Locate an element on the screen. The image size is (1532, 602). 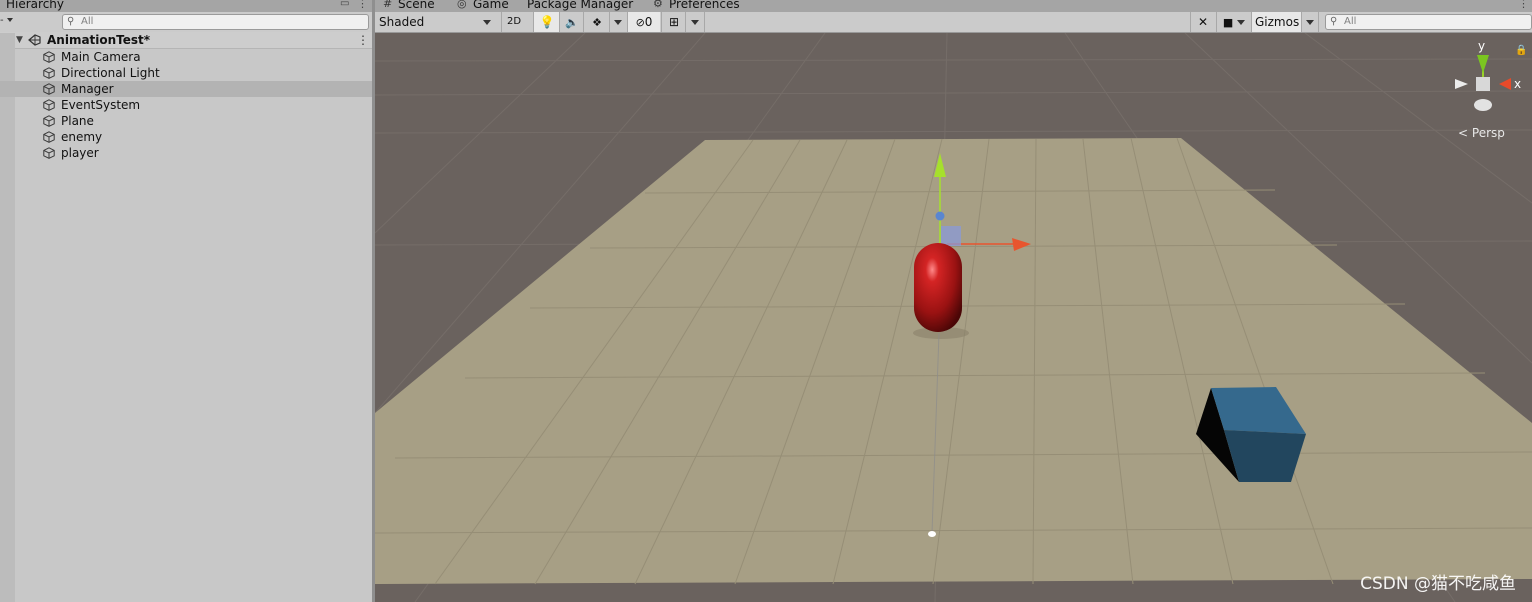
gizmo-plane-handle is located at coordinates (951, 236).